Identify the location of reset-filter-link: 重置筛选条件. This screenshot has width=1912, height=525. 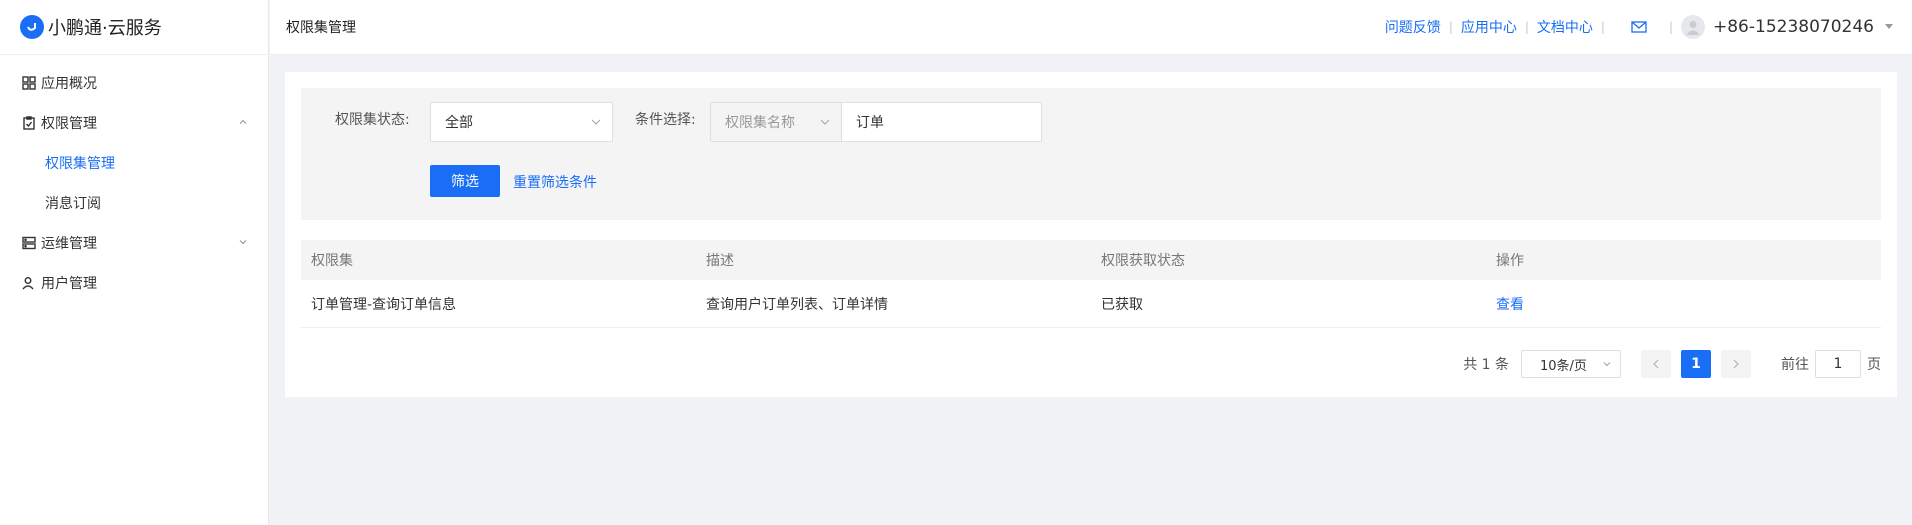
(555, 182).